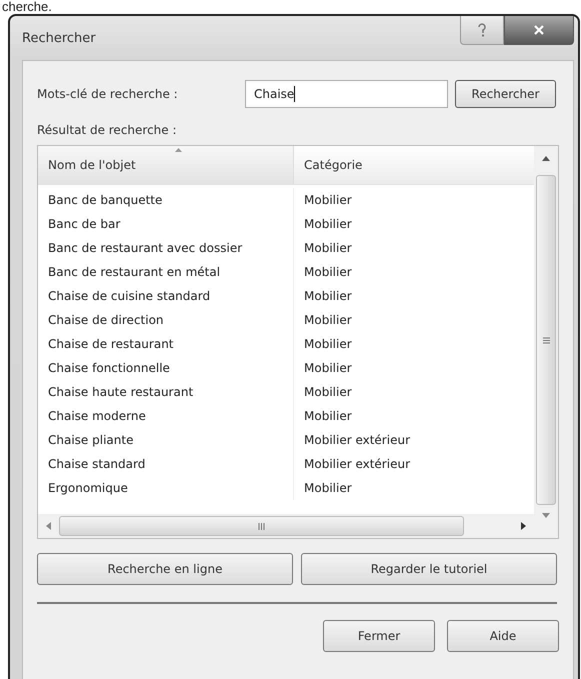 The width and height of the screenshot is (581, 679). I want to click on table-cell: Banc de bar, so click(166, 224).